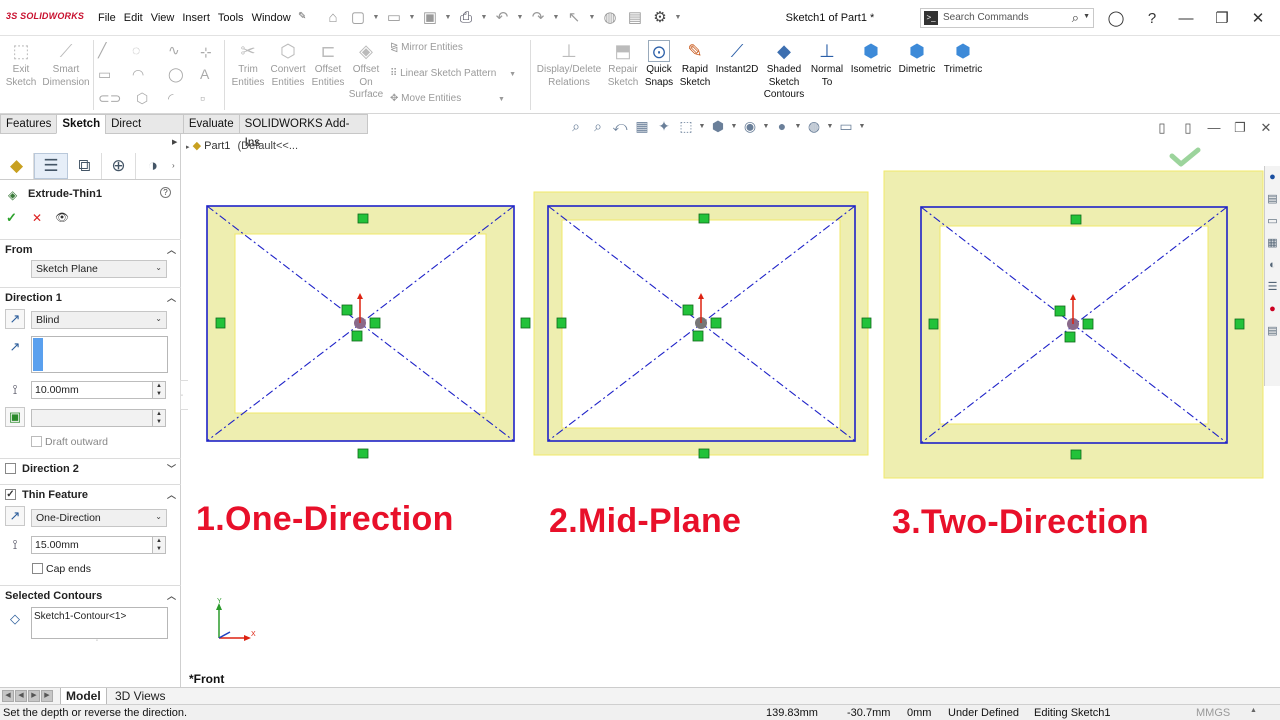 This screenshot has height=720, width=1280. Describe the element at coordinates (15, 516) in the screenshot. I see `thin-reverse-direction-icon: ↗` at that location.